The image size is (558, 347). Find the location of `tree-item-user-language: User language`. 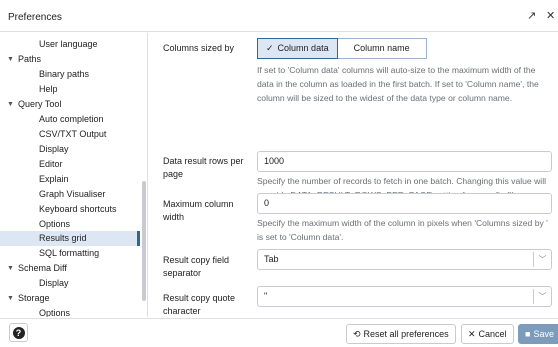

tree-item-user-language: User language is located at coordinates (70, 44).